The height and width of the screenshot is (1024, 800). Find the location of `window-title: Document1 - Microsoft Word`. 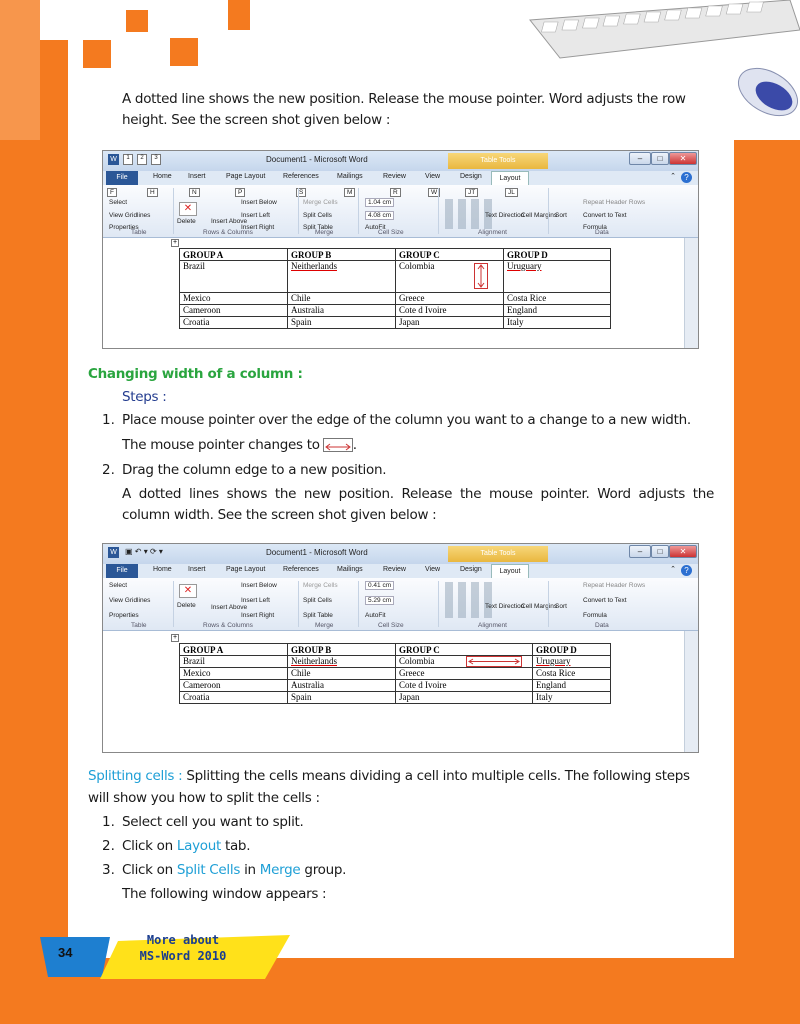

window-title: Document1 - Microsoft Word is located at coordinates (317, 552).